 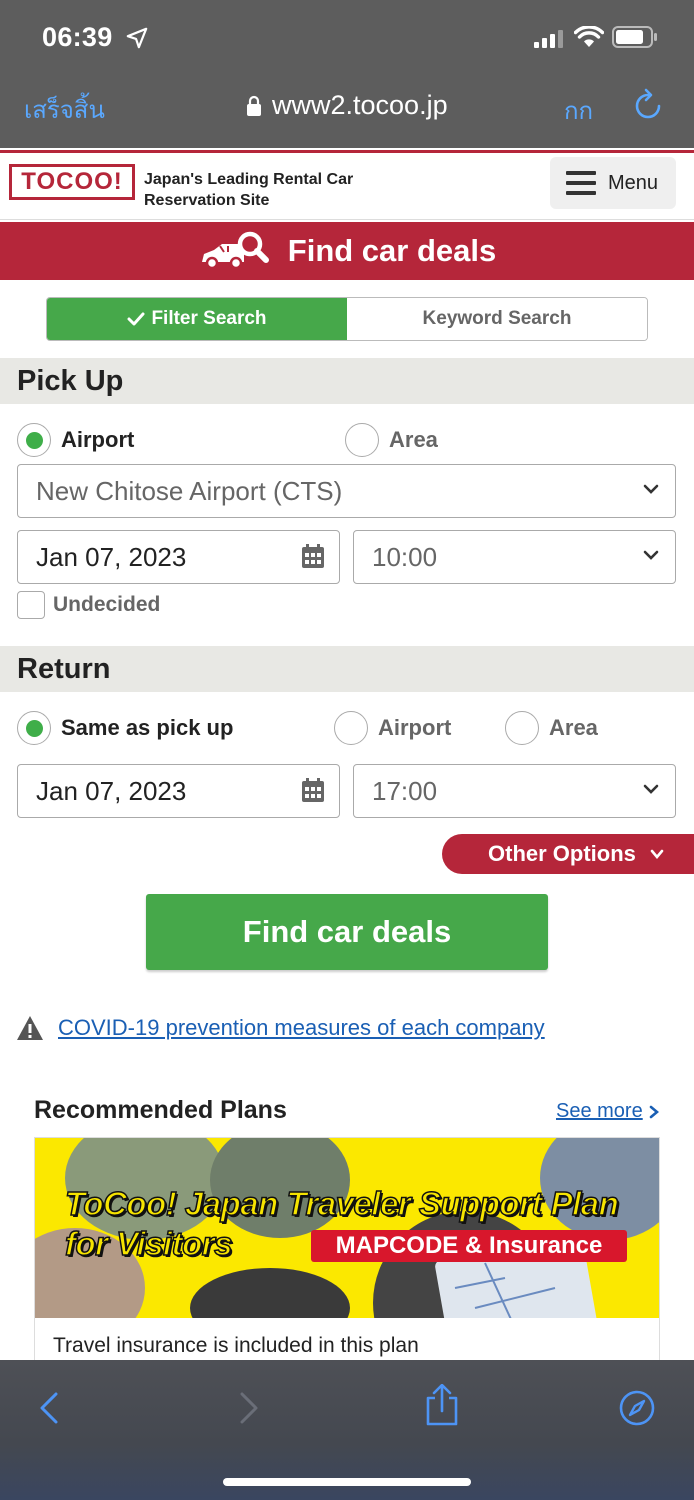 What do you see at coordinates (634, 37) in the screenshot?
I see `battery-icon` at bounding box center [634, 37].